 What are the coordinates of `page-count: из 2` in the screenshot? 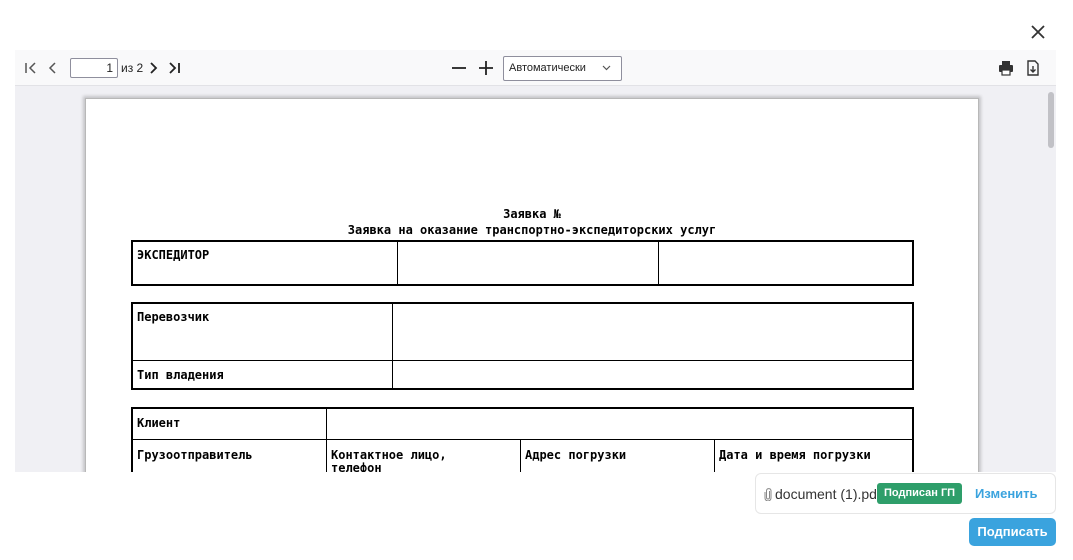 It's located at (132, 68).